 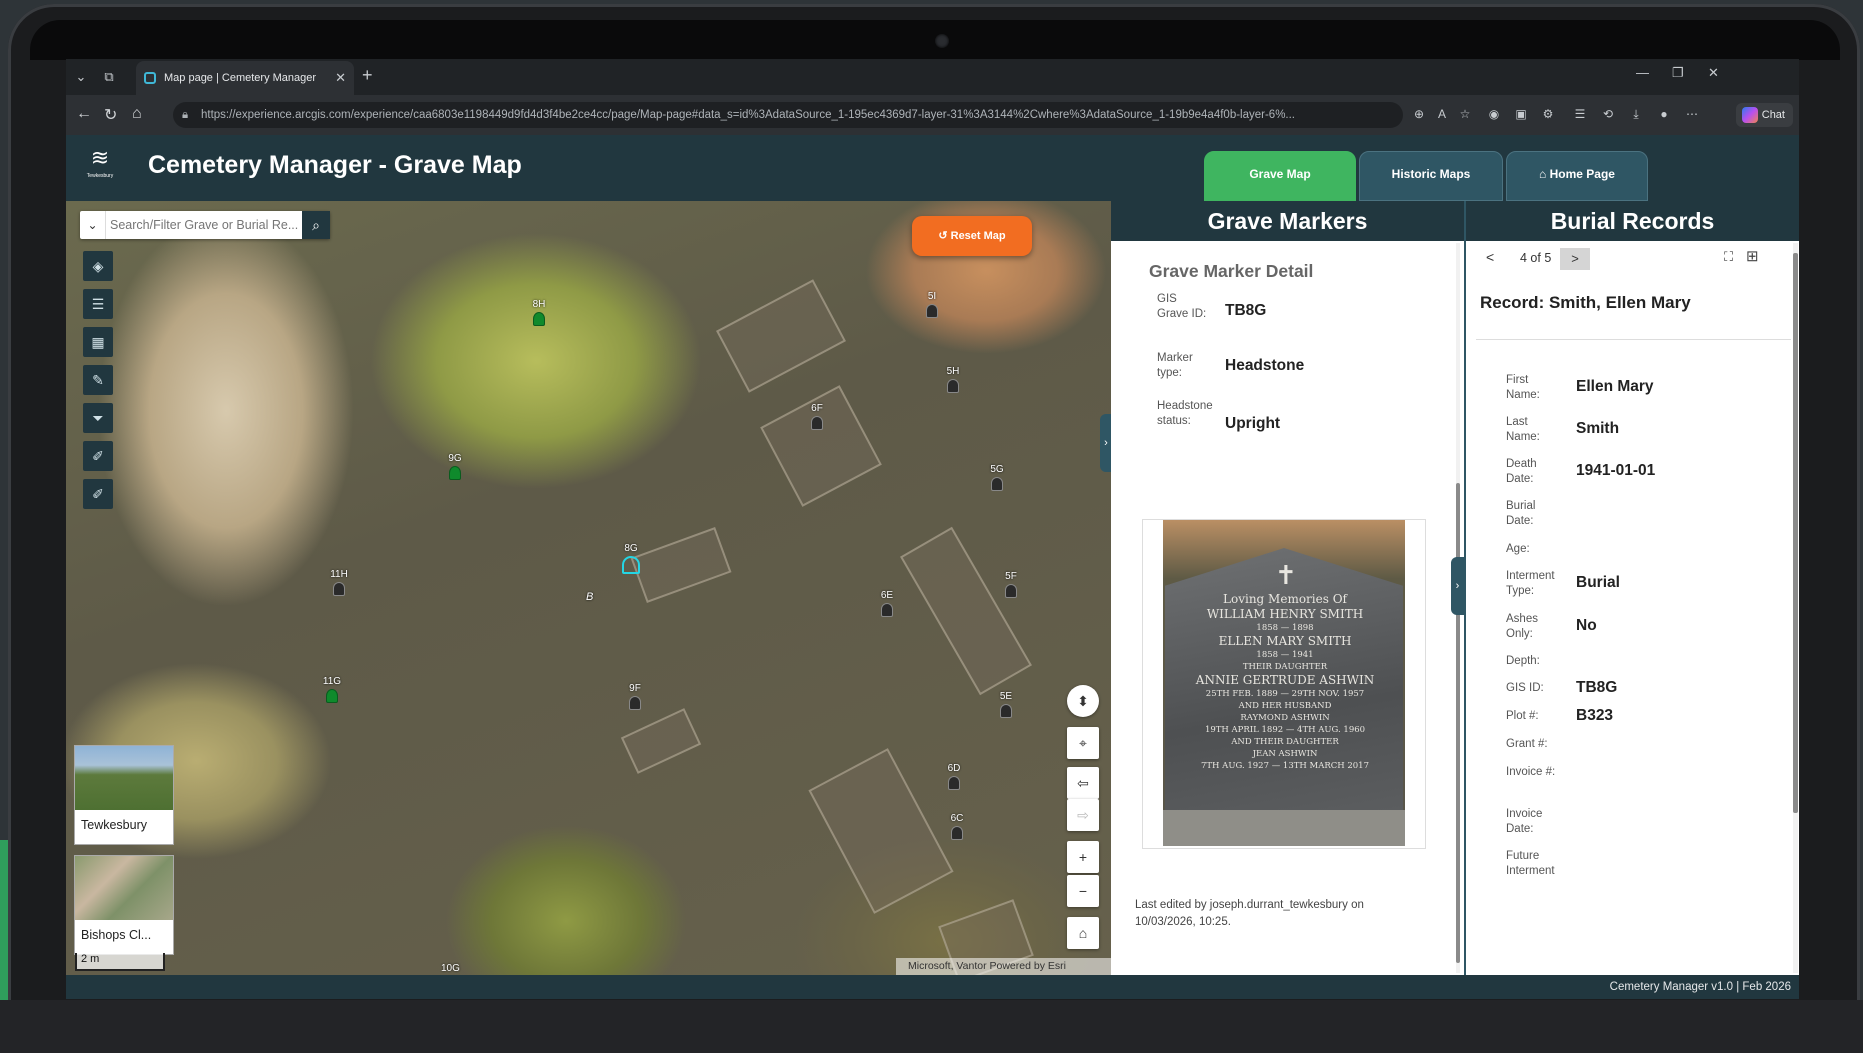 I want to click on selected-marker-icon, so click(x=631, y=565).